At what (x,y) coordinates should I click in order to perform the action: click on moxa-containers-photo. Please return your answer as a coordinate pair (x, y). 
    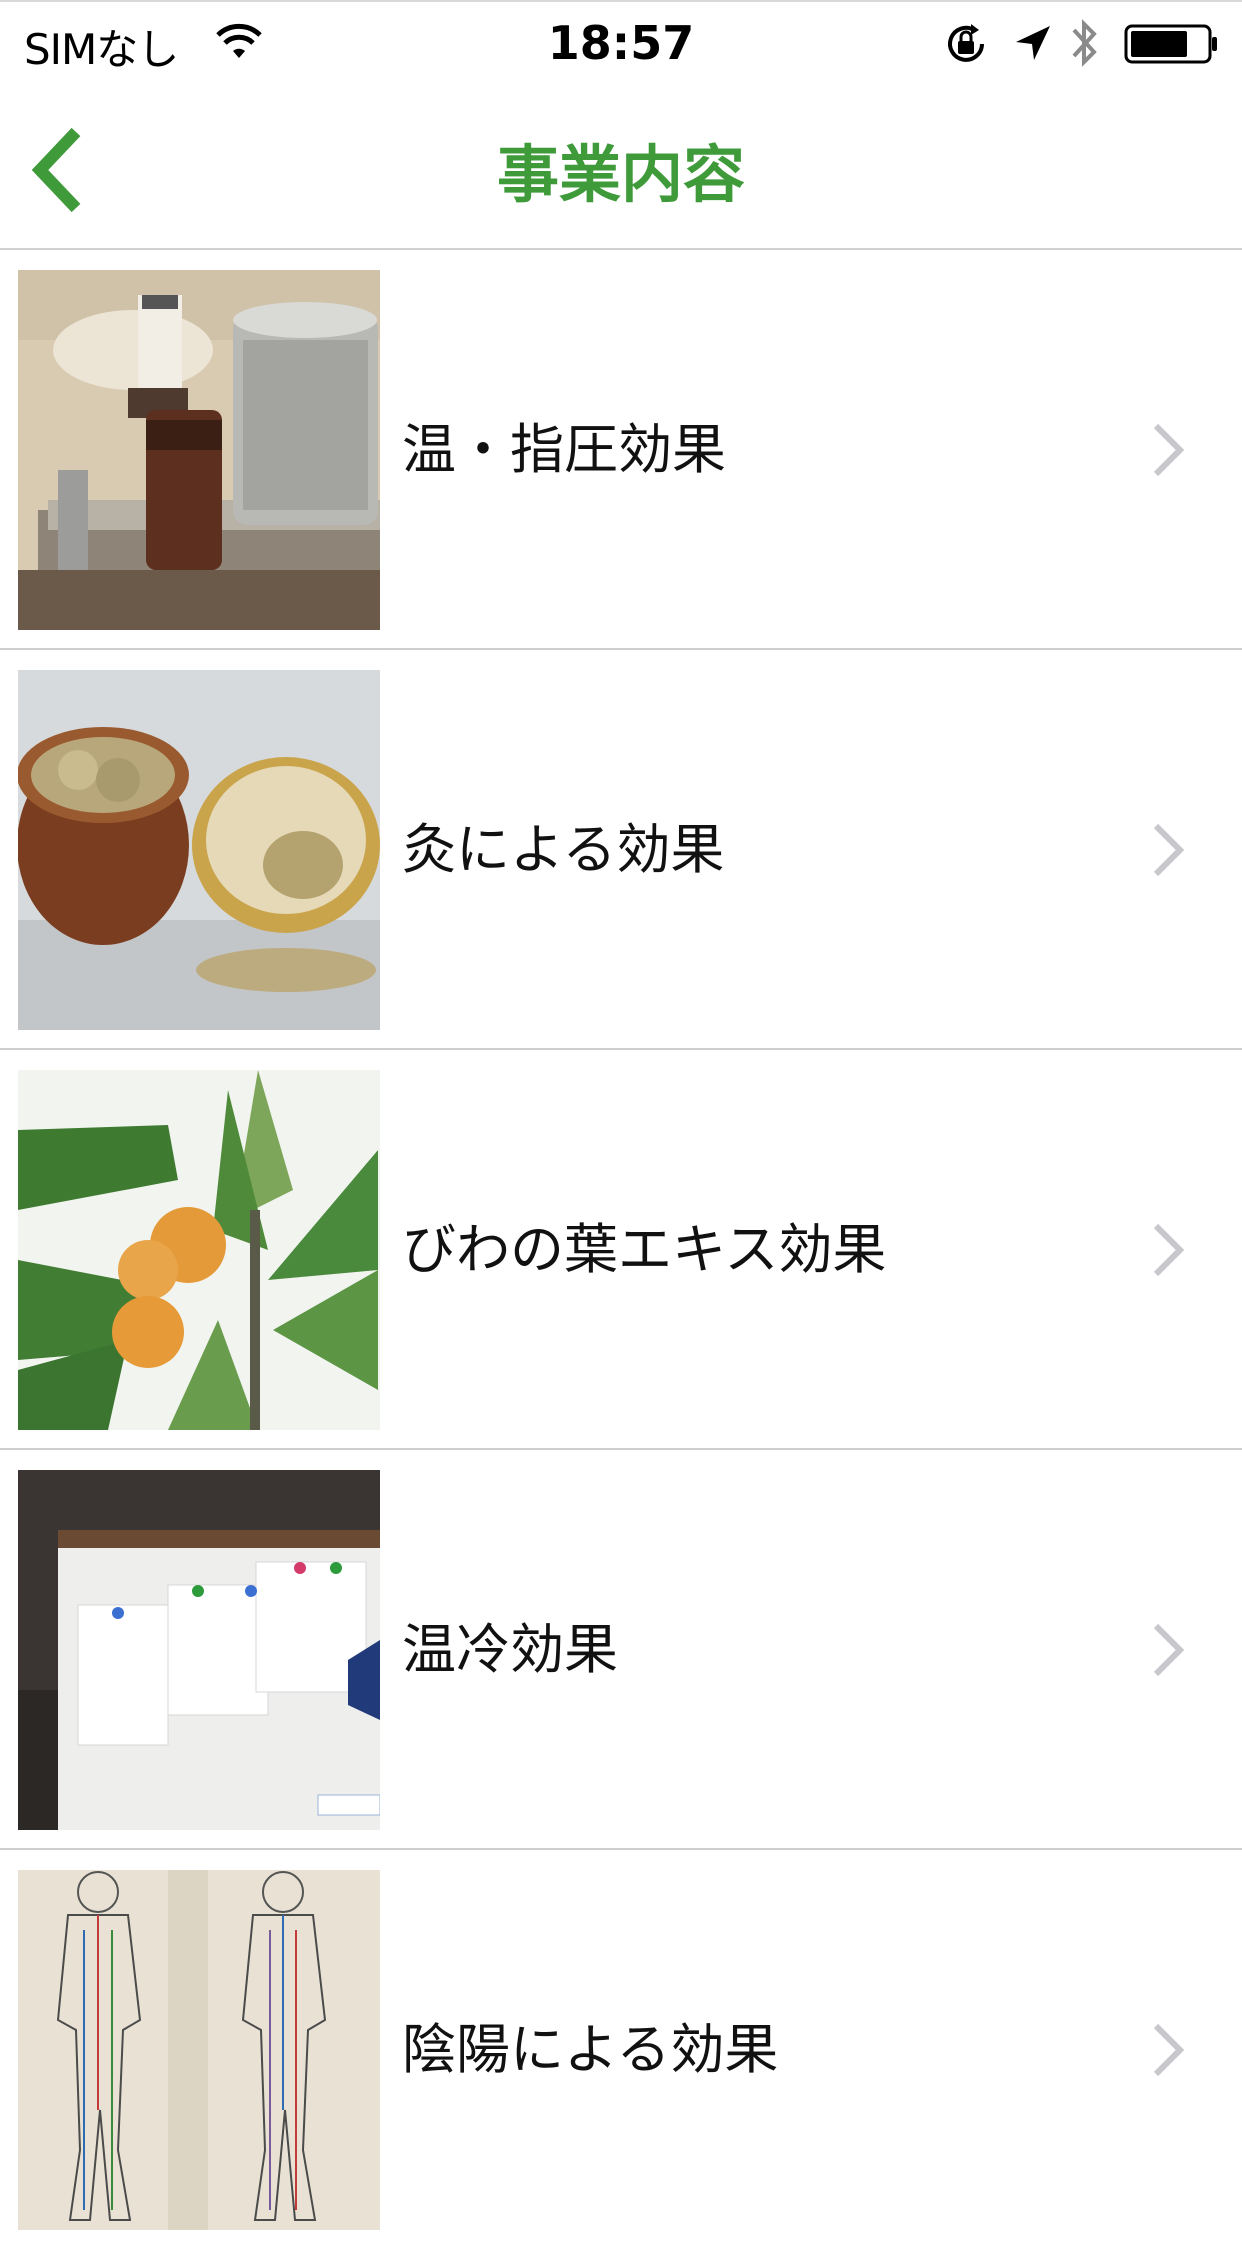
    Looking at the image, I should click on (199, 850).